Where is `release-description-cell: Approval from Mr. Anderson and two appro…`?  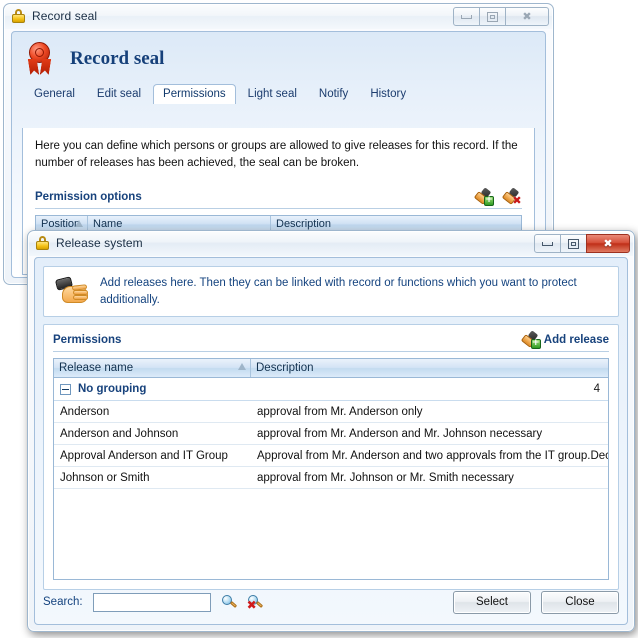 release-description-cell: Approval from Mr. Anderson and two appro… is located at coordinates (432, 455).